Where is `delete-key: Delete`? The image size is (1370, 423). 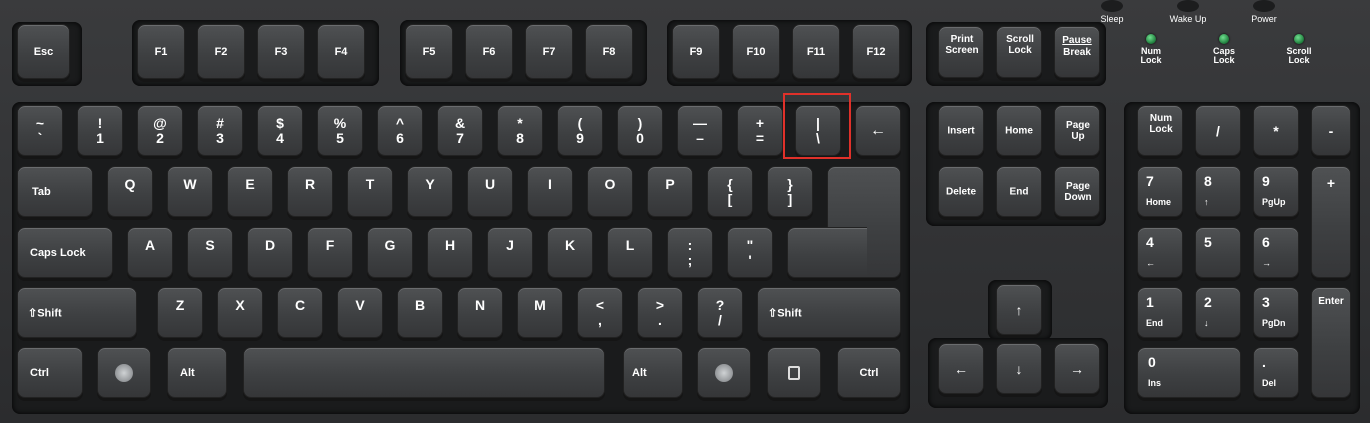
delete-key: Delete is located at coordinates (961, 191).